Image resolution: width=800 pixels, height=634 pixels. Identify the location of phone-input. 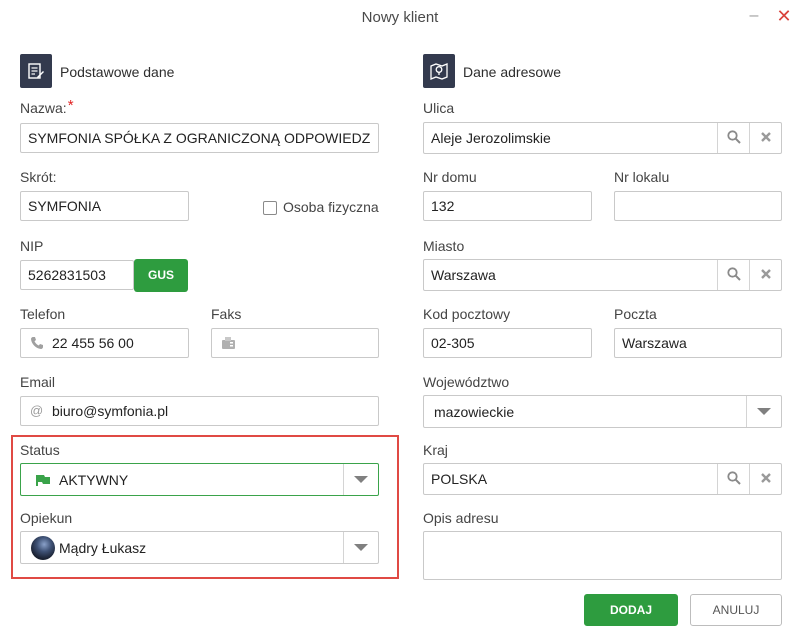
(104, 343).